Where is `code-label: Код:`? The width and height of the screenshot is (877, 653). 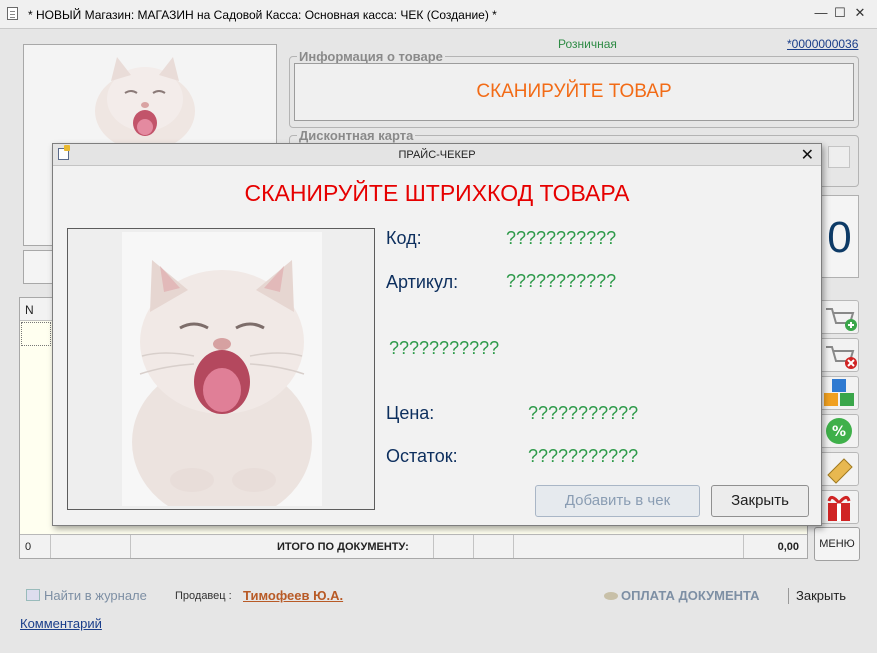
code-label: Код: is located at coordinates (404, 238).